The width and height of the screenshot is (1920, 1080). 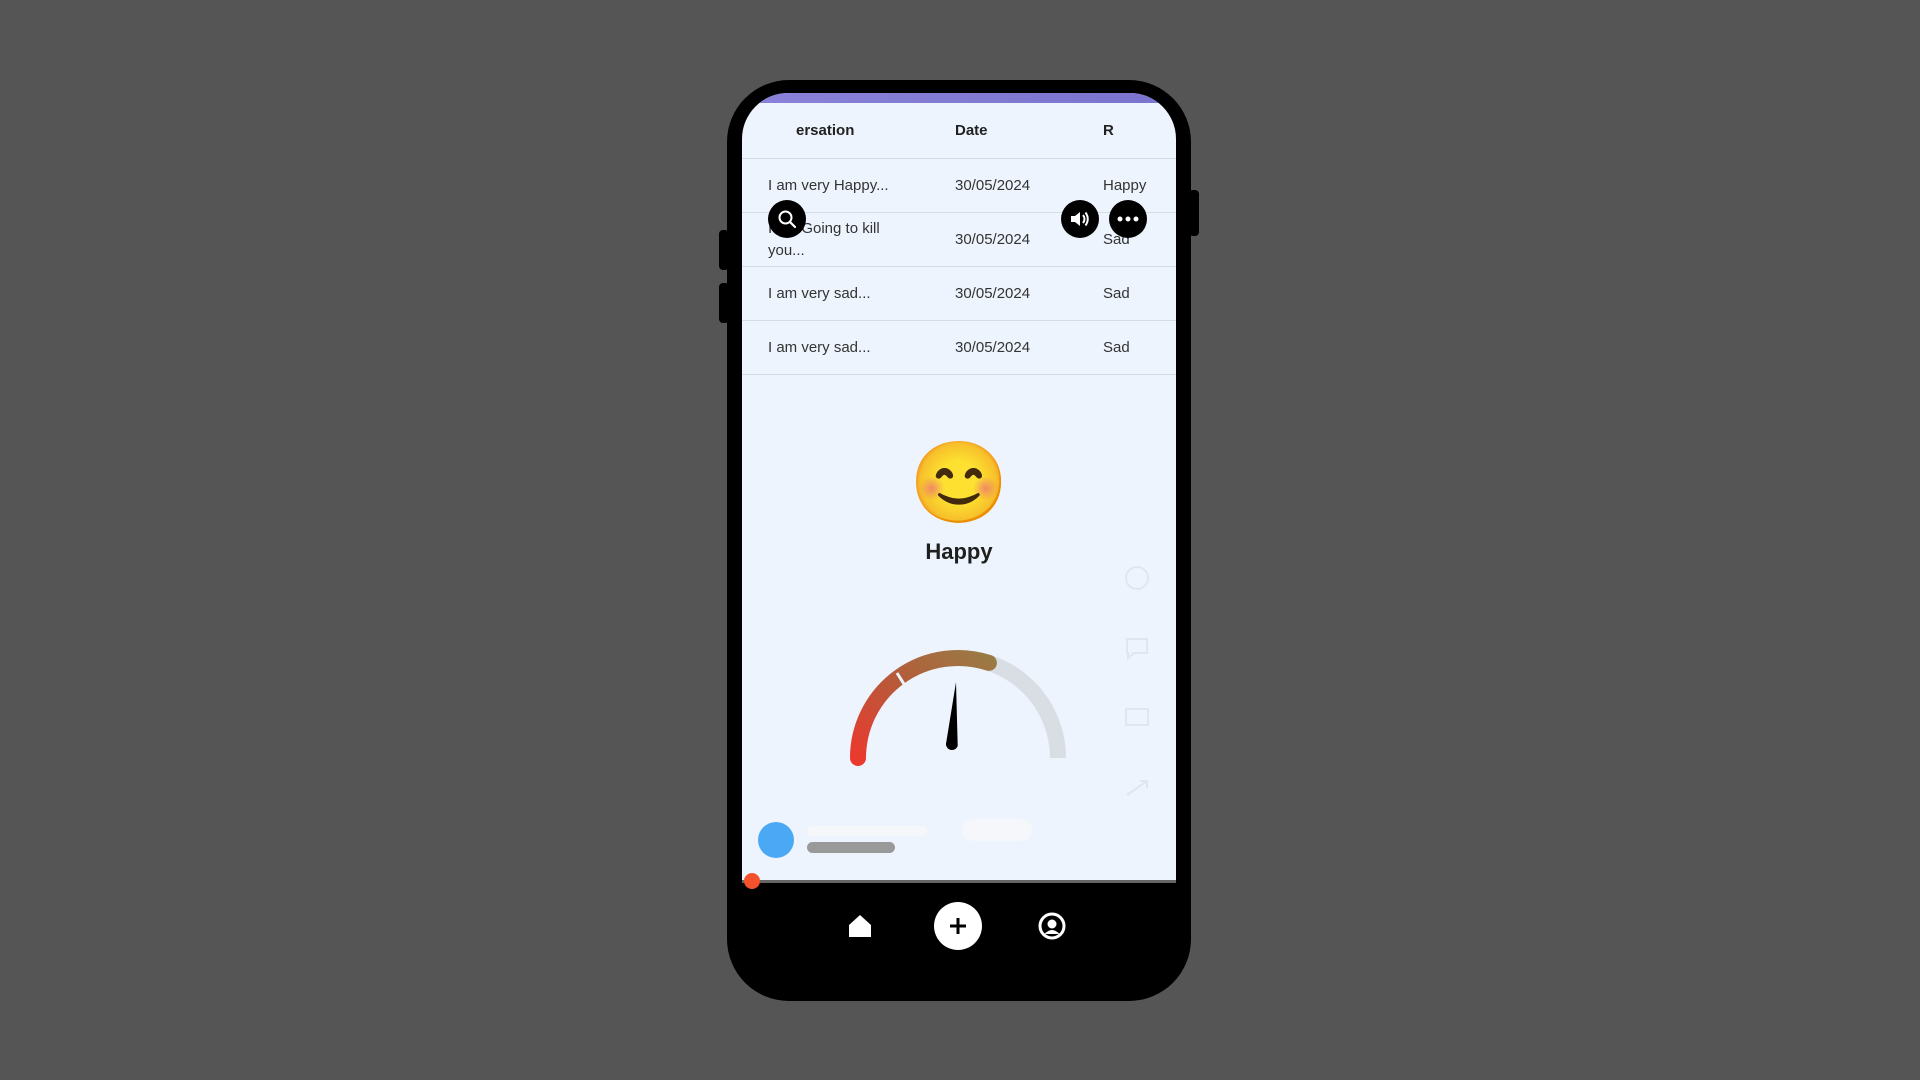 I want to click on comment-icon, so click(x=1137, y=649).